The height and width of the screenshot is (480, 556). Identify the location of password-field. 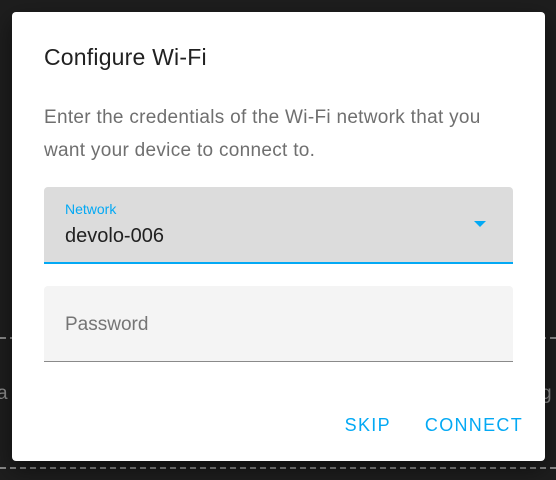
(278, 324).